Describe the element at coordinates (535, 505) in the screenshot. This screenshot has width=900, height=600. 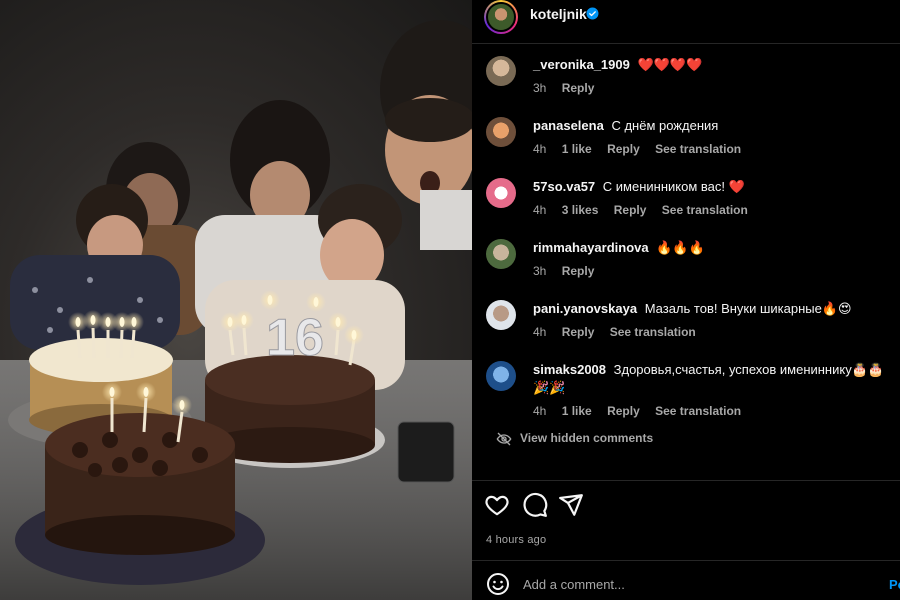
I see `comment-icon` at that location.